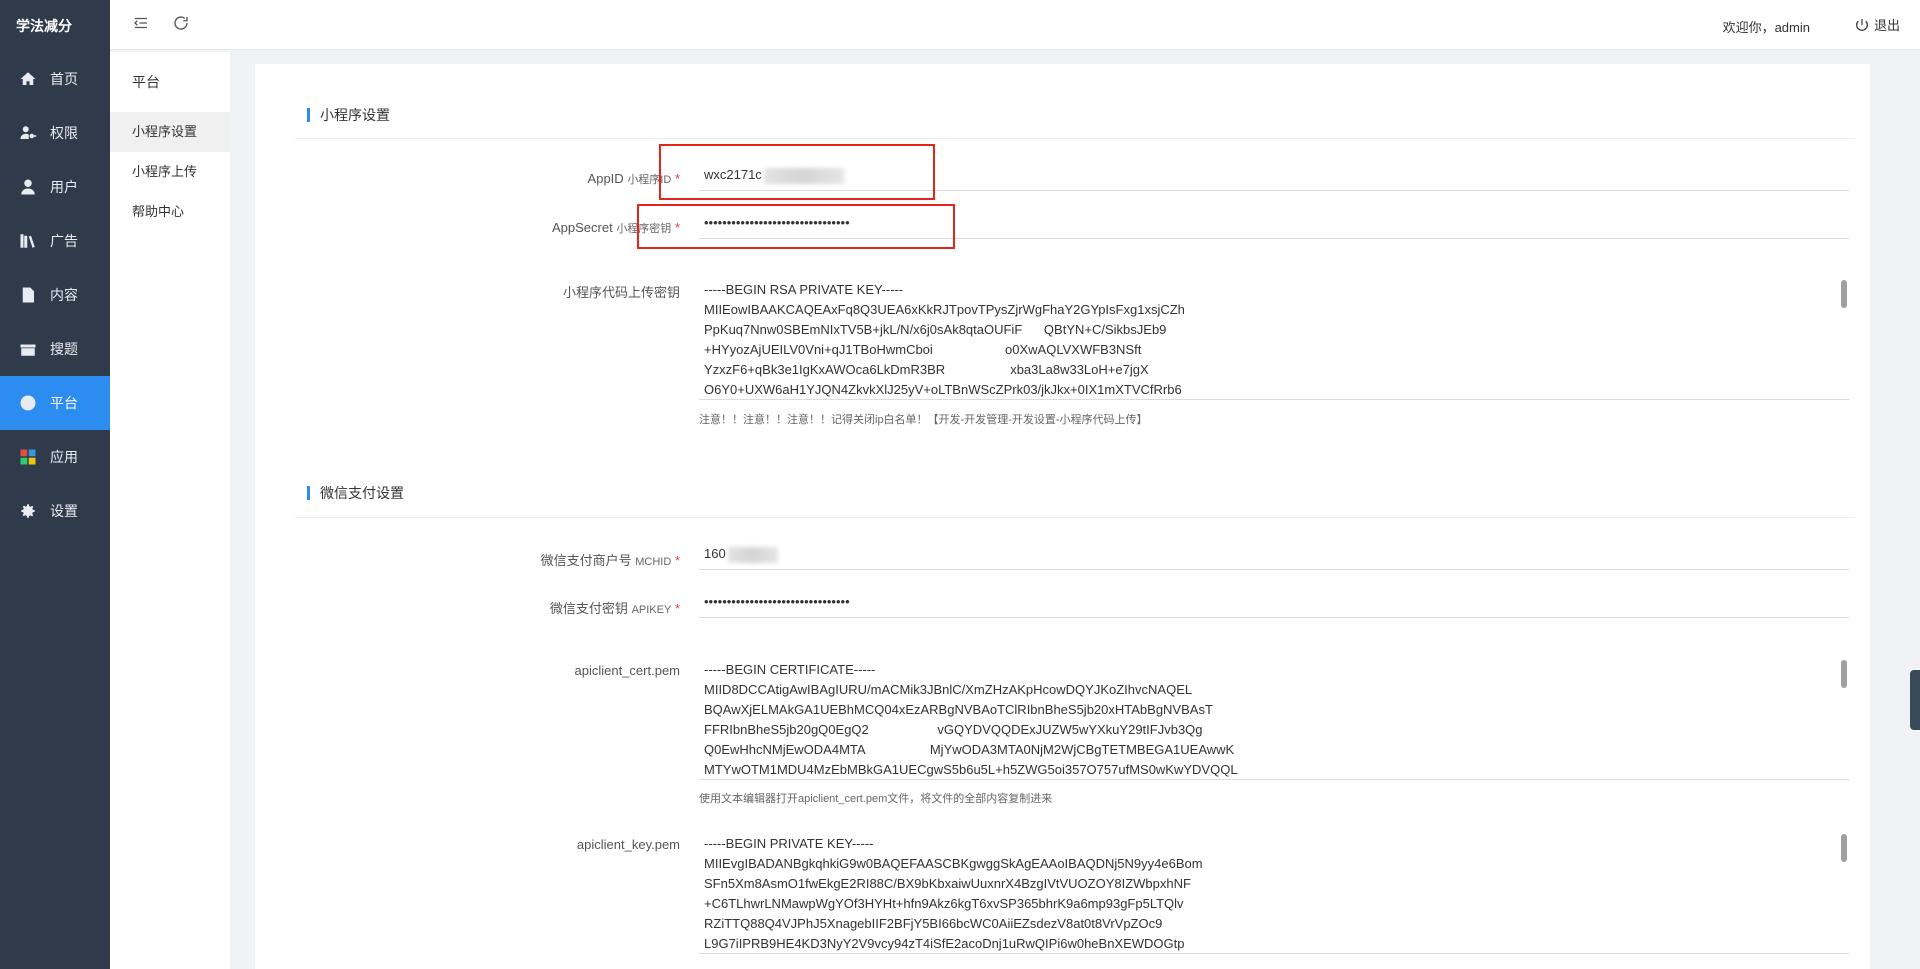  Describe the element at coordinates (170, 510) in the screenshot. I see `secondary-menu: 平台 小程序设置 小程序上传 帮助中心` at that location.